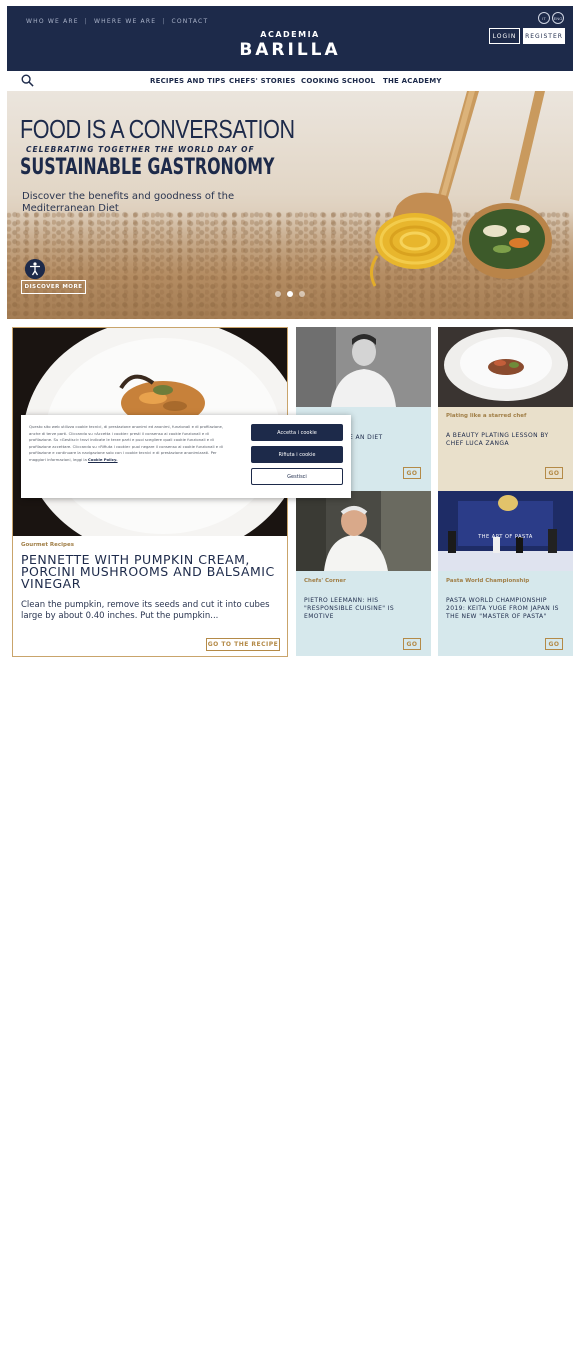  I want to click on top-links: WHO WE ARE | WHERE WE ARE | CONTACT, so click(117, 21).